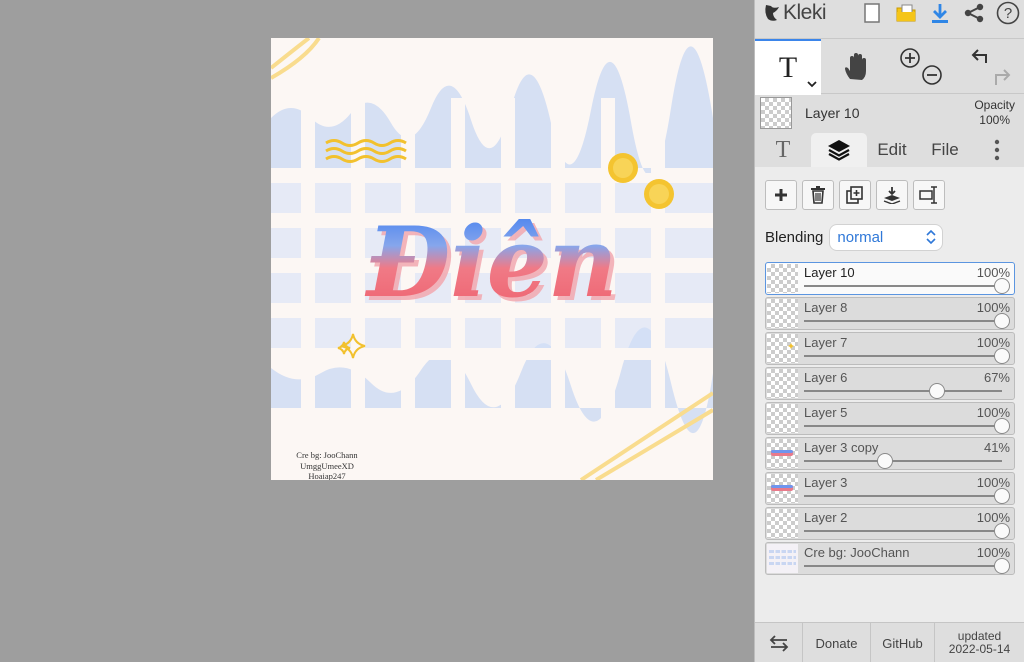 This screenshot has height=662, width=1024. Describe the element at coordinates (903, 642) in the screenshot. I see `github-link: GitHub` at that location.